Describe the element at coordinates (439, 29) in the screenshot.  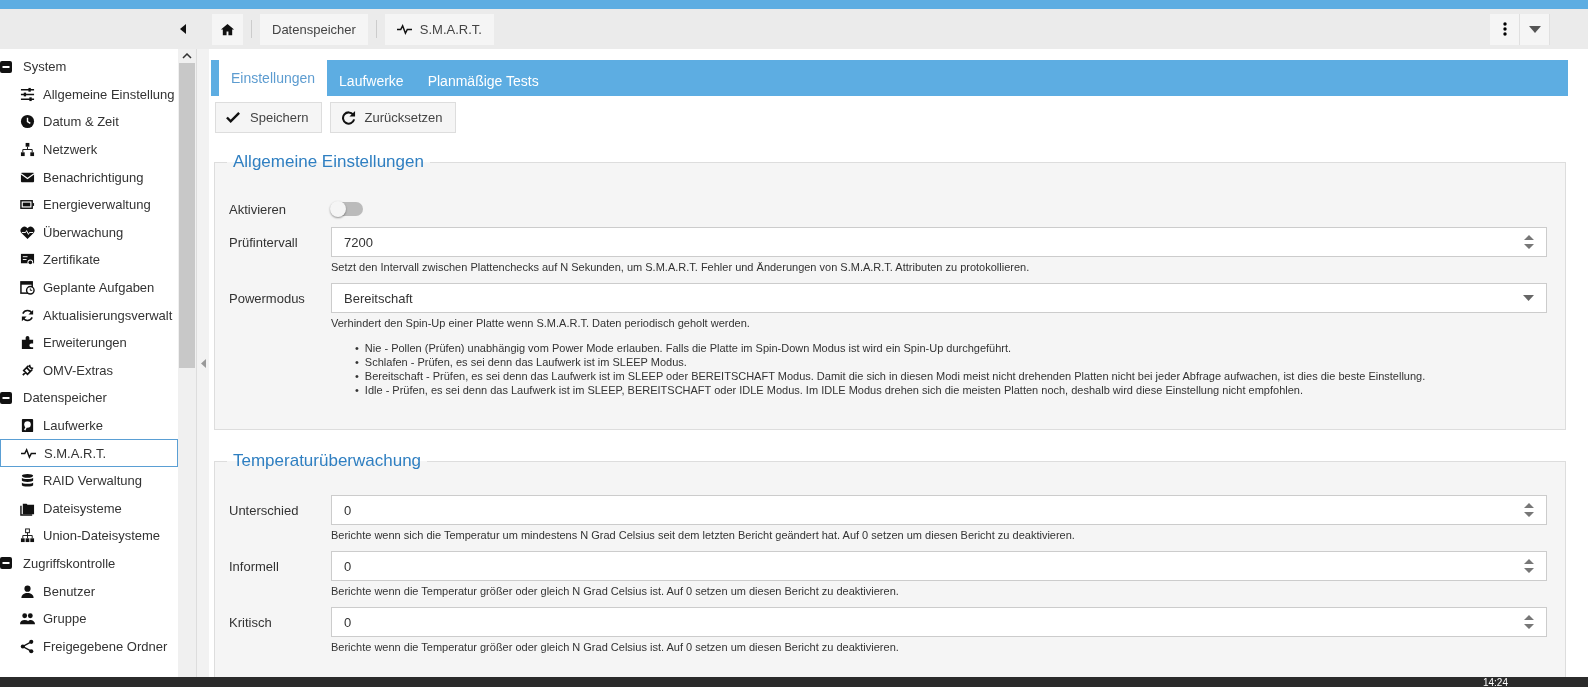
I see `breadcrumb-link: S.M.A.R.T.` at that location.